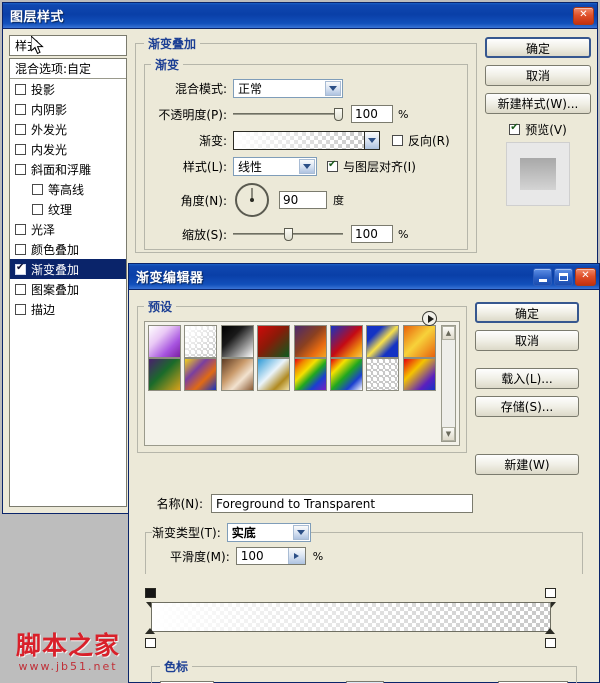  Describe the element at coordinates (200, 88) in the screenshot. I see `blend-mode-label: 混合模式:` at that location.